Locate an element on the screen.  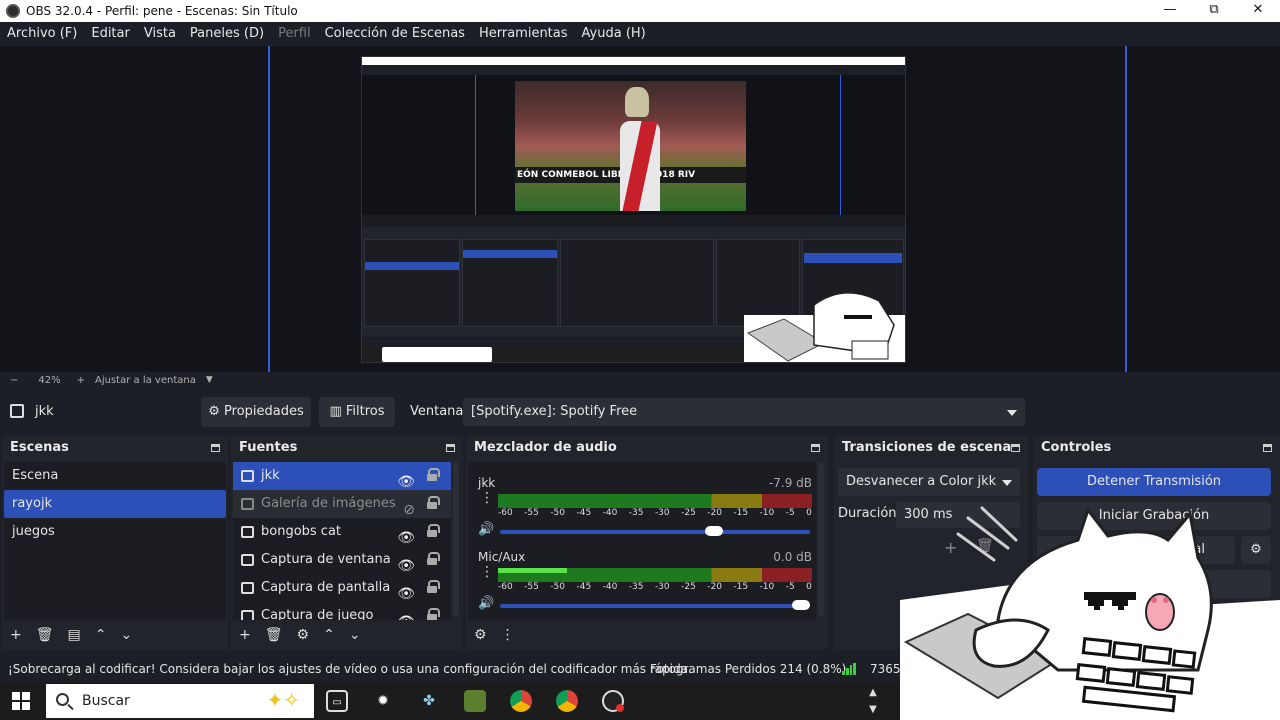
window-controls: — ⧉ ✕ is located at coordinates (1214, 11).